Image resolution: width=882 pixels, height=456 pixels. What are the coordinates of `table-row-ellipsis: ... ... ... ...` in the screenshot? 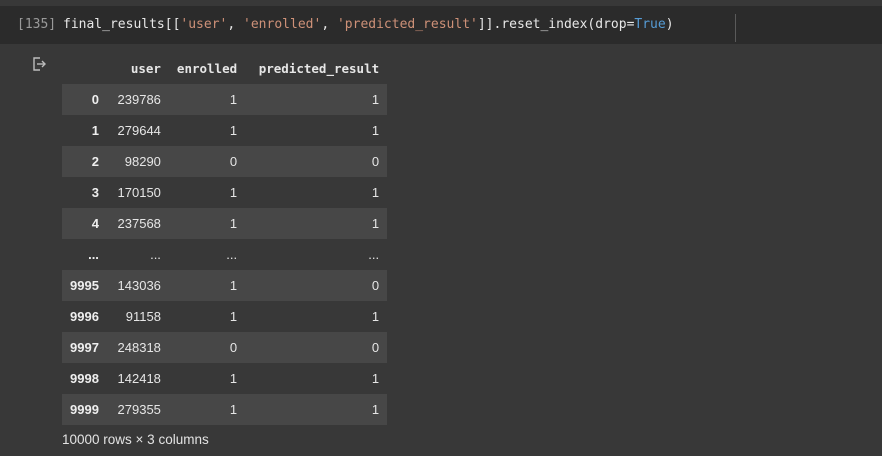 It's located at (225, 254).